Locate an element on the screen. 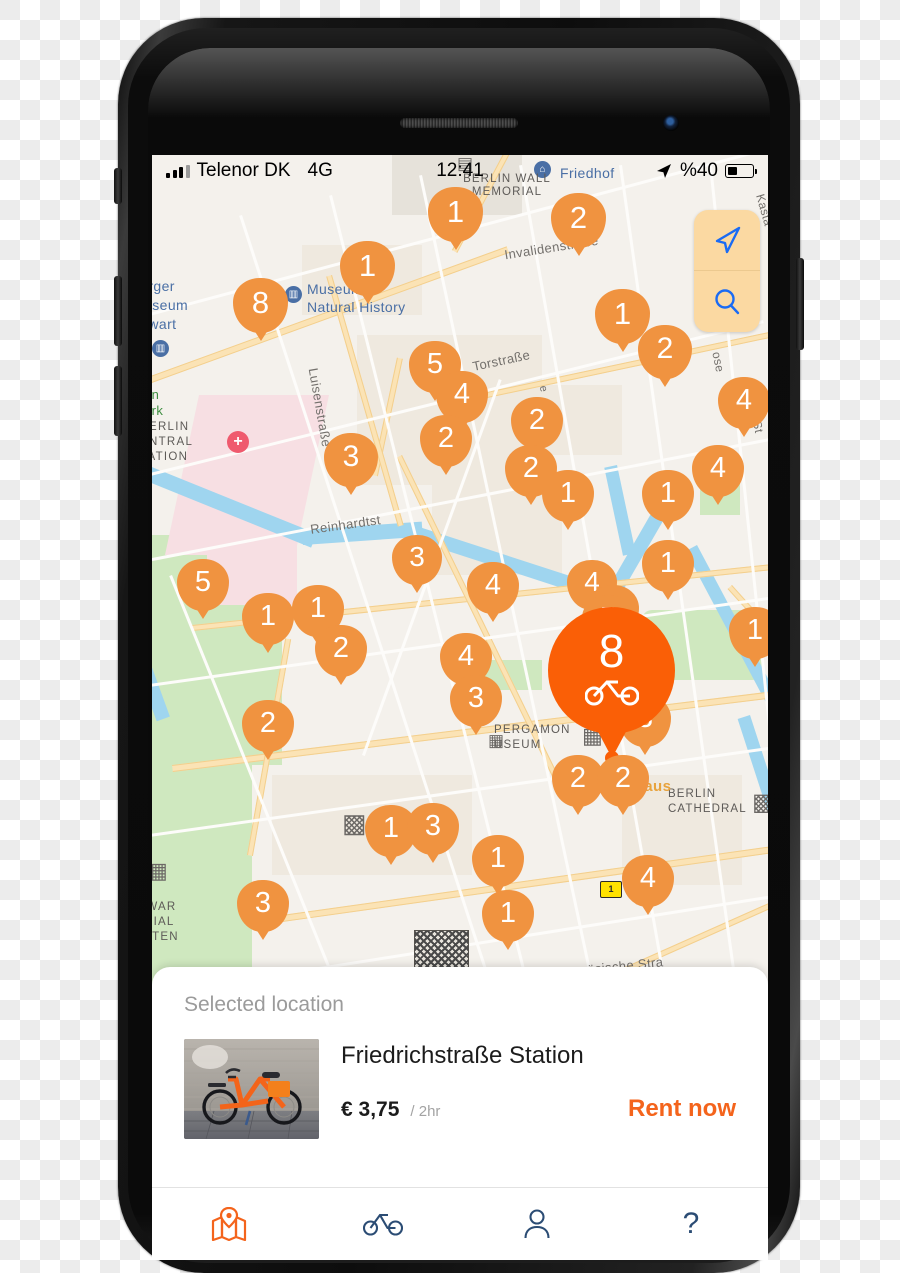 The height and width of the screenshot is (1273, 900). tab-bikes is located at coordinates (383, 1224).